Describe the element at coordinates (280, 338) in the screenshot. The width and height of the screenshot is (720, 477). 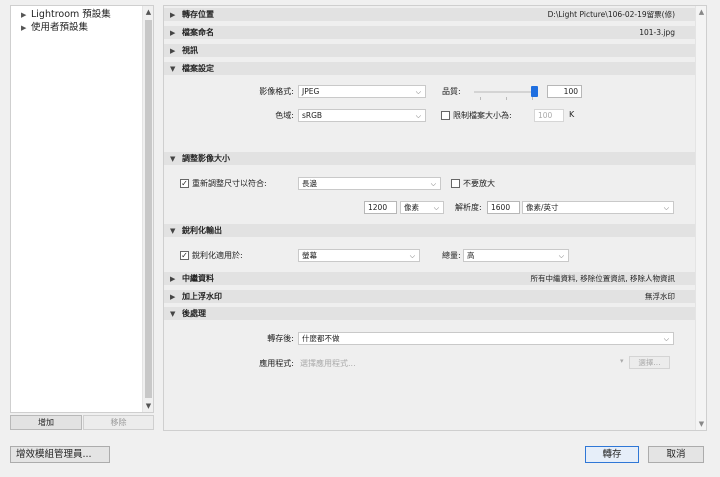
I see `after-export-label: 轉存後:` at that location.